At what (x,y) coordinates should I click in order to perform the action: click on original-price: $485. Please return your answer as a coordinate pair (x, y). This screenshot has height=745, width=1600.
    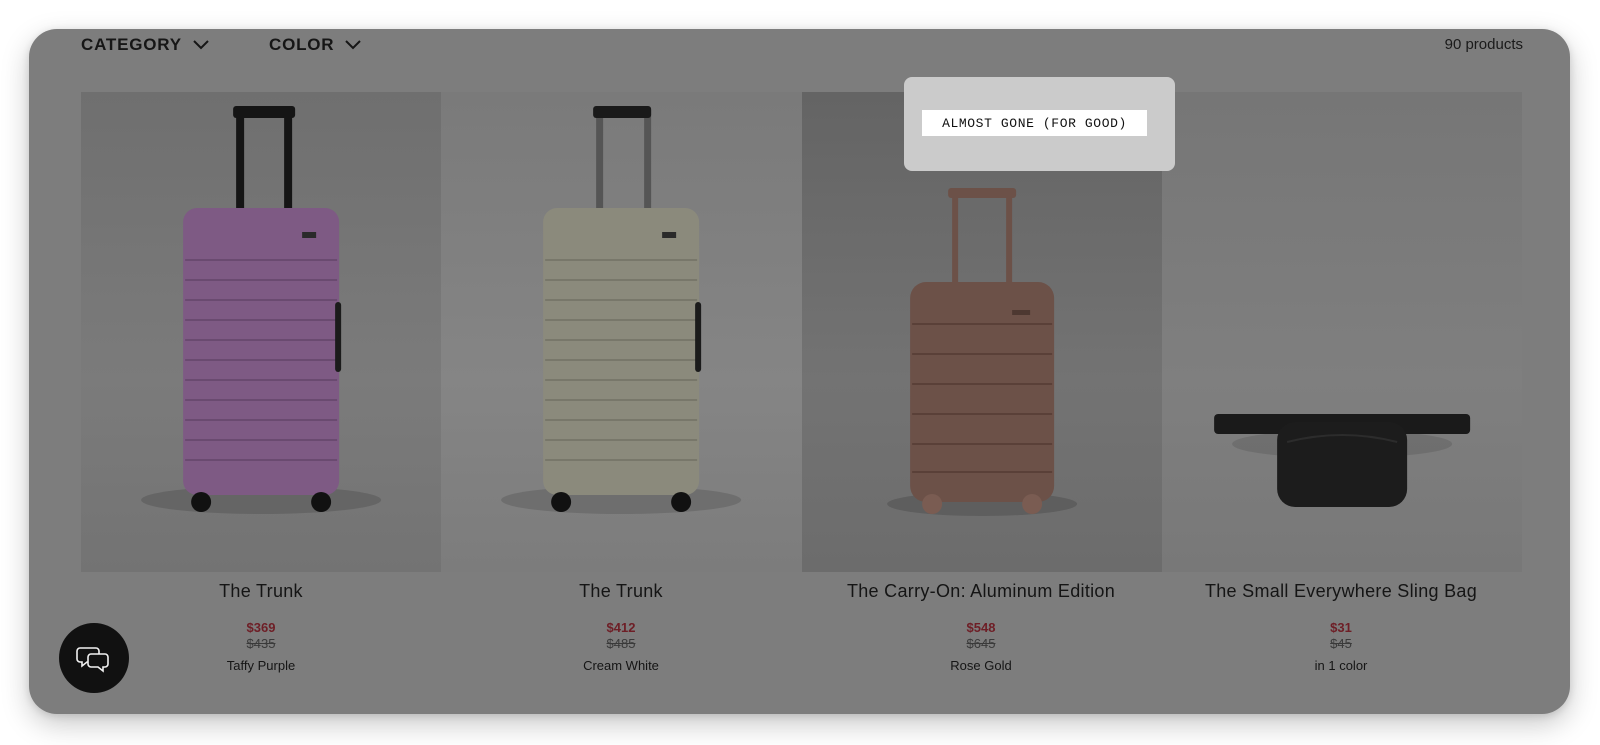
    Looking at the image, I should click on (621, 643).